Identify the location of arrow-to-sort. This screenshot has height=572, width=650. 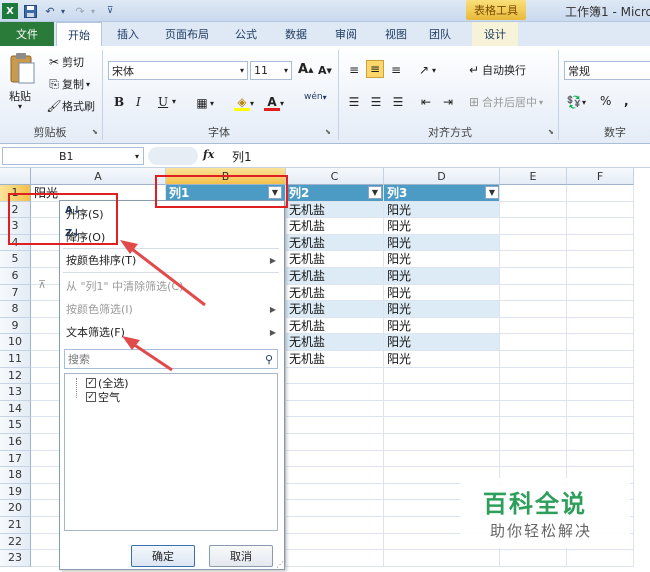
(163, 273).